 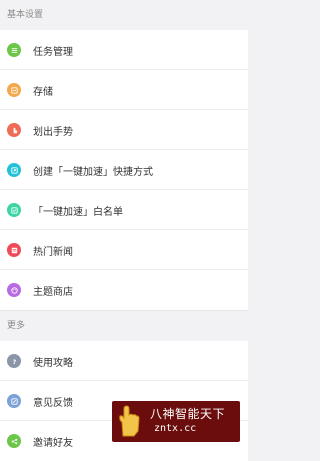 I want to click on menu-item-theme-store: 主题商店, so click(x=124, y=290).